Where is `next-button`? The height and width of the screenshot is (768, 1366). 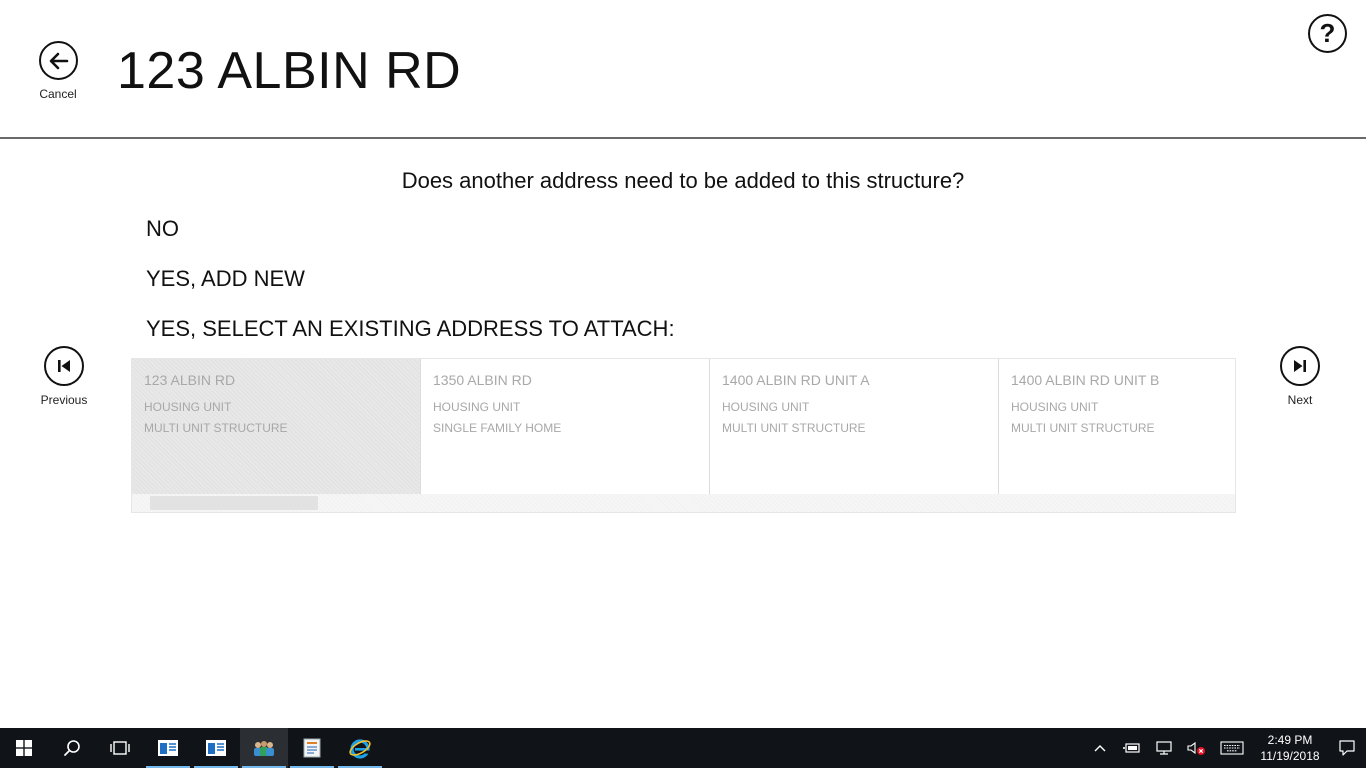
next-button is located at coordinates (1300, 366).